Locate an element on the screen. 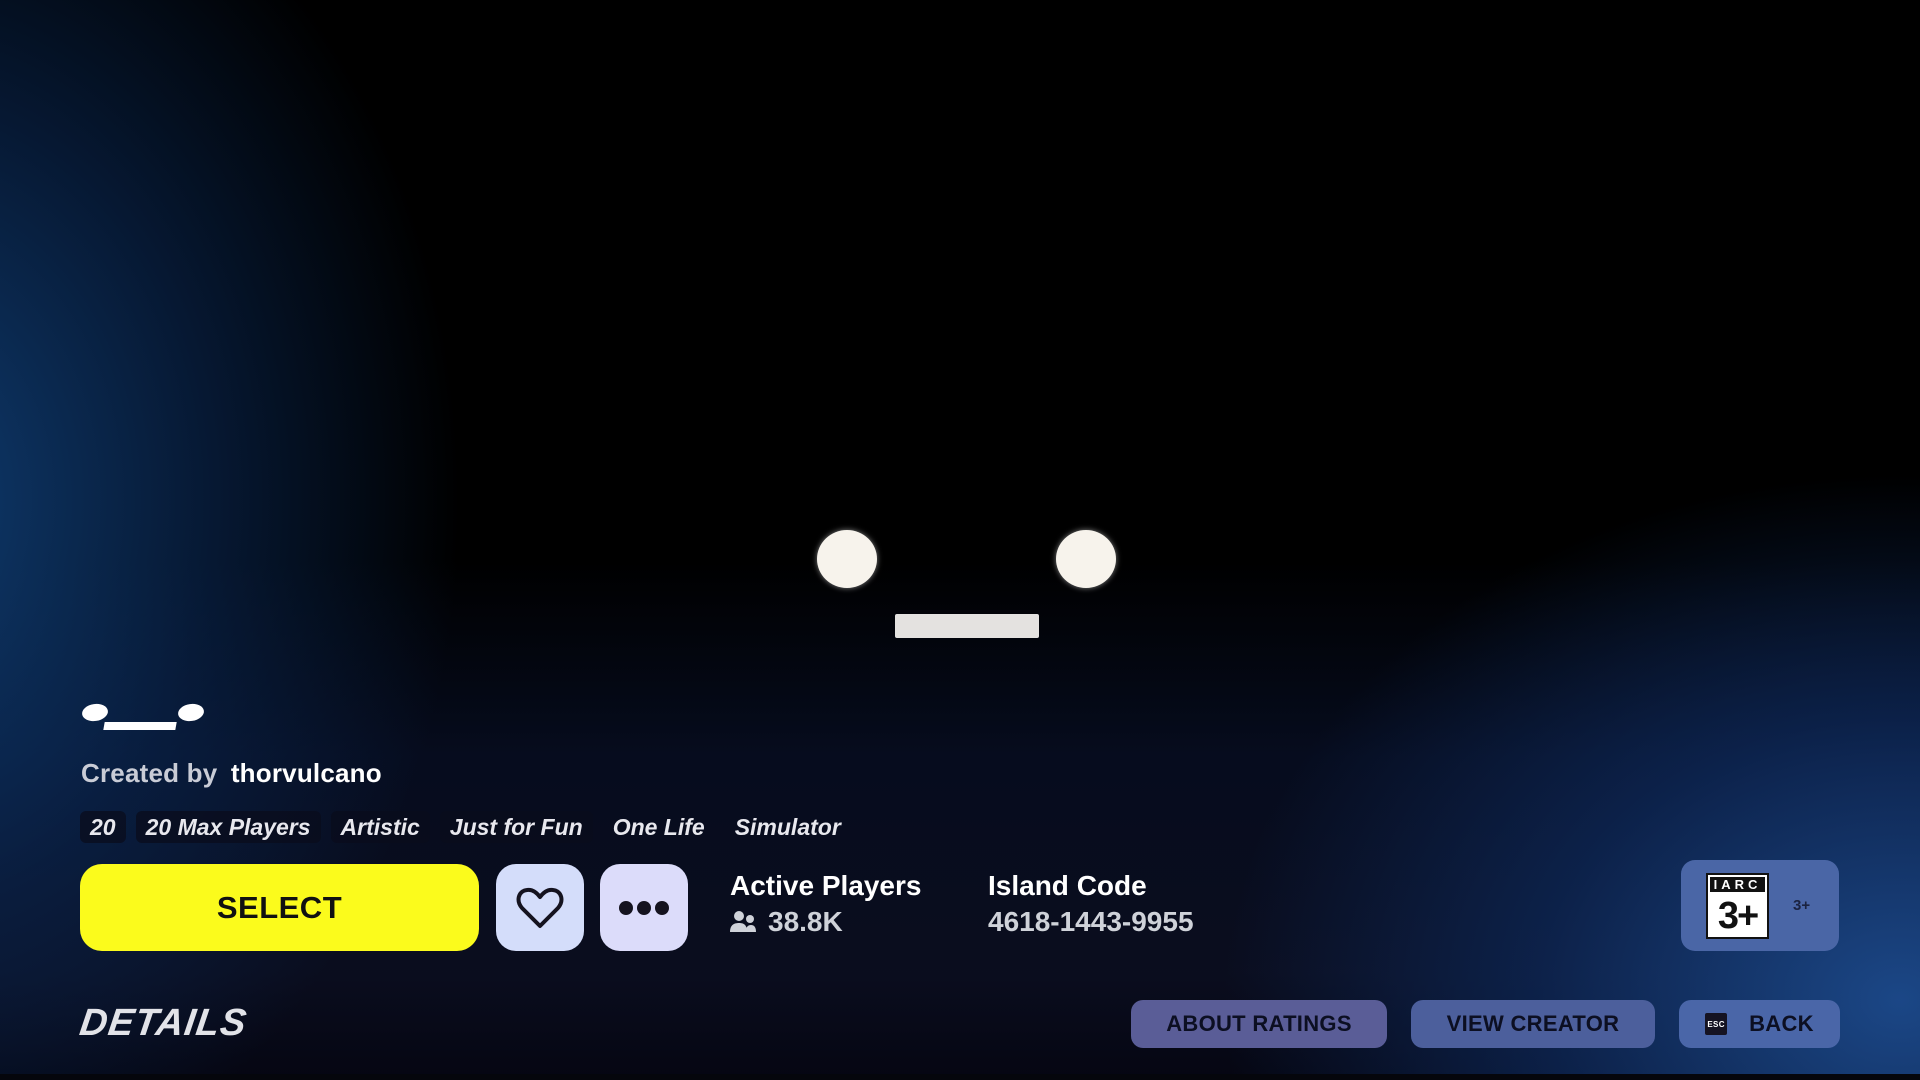 This screenshot has width=1920, height=1080. tag: Artistic is located at coordinates (380, 827).